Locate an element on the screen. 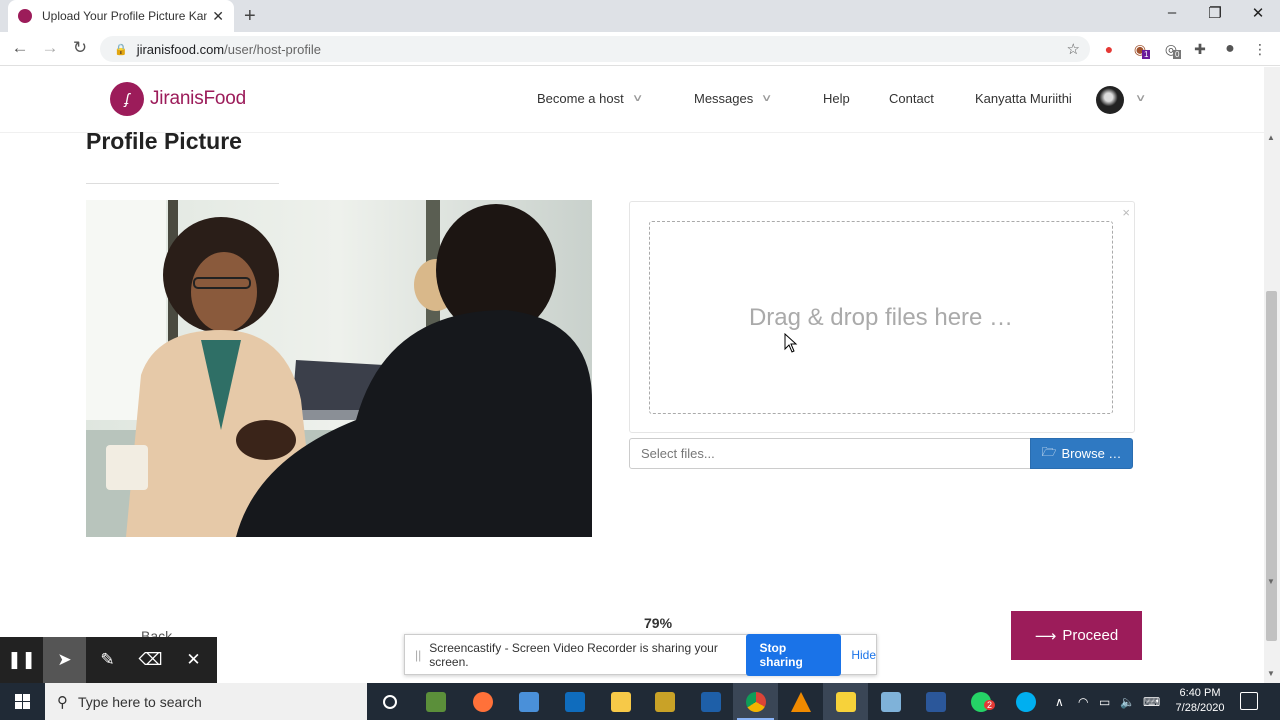 The height and width of the screenshot is (720, 1280). clock-time: 6:40 PM is located at coordinates (1200, 693).